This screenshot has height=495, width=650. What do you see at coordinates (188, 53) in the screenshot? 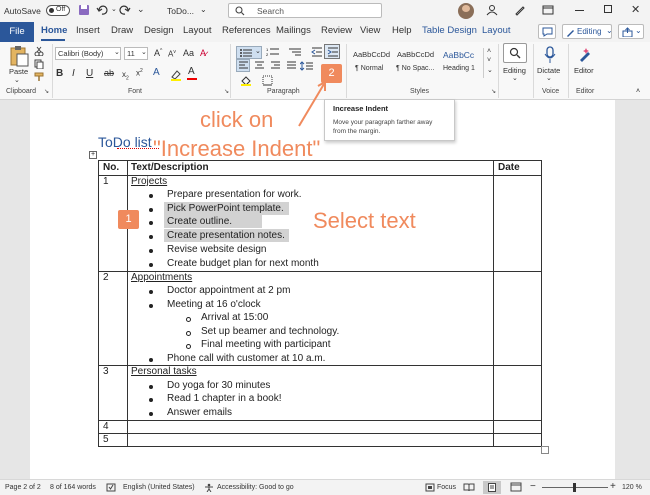
I see `change-case-icon: Aa` at bounding box center [188, 53].